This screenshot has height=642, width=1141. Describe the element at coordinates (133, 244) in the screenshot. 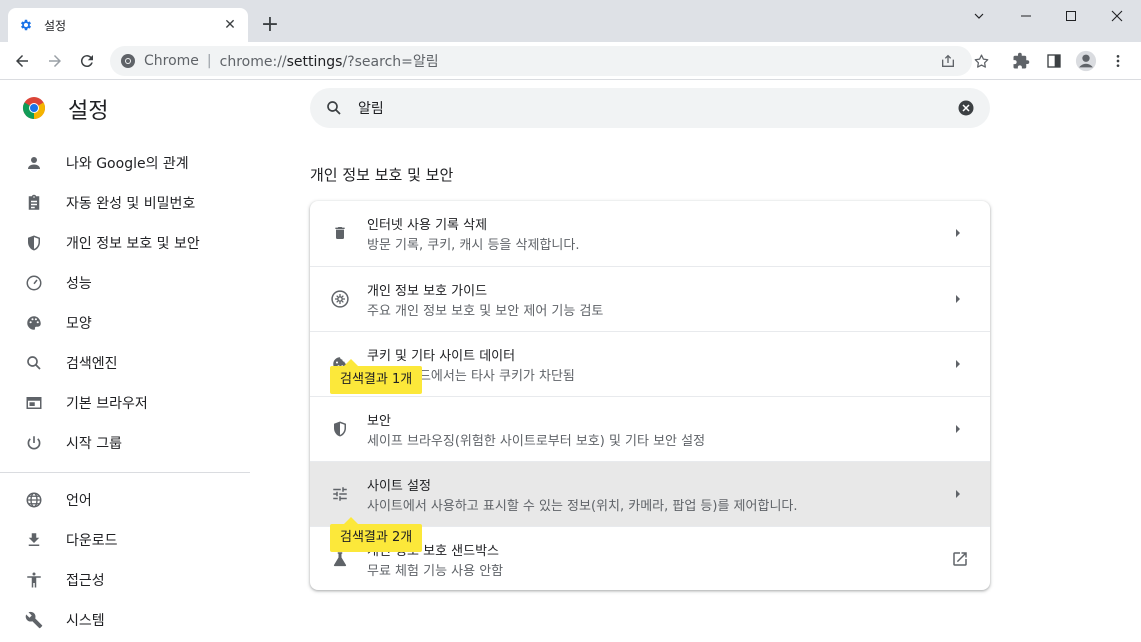

I see `sidebar-item-label: 개인 정보 보호 및 보안` at that location.